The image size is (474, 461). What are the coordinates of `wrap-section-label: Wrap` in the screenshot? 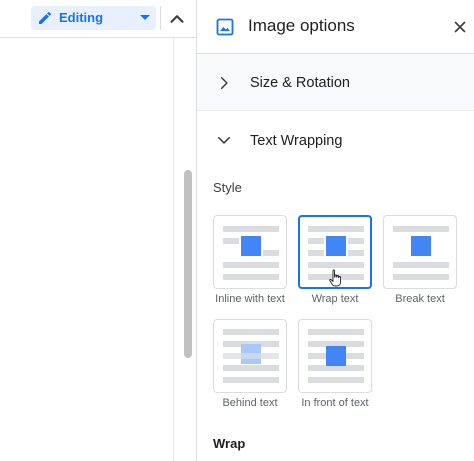 It's located at (229, 443).